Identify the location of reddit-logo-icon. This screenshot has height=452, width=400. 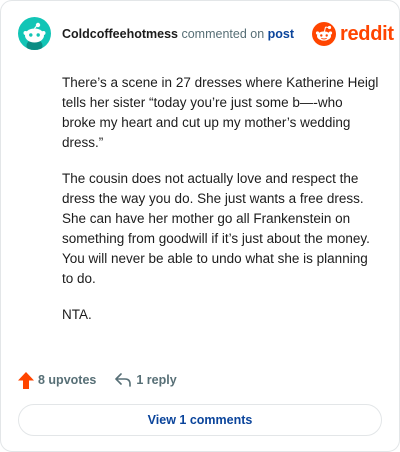
(324, 34).